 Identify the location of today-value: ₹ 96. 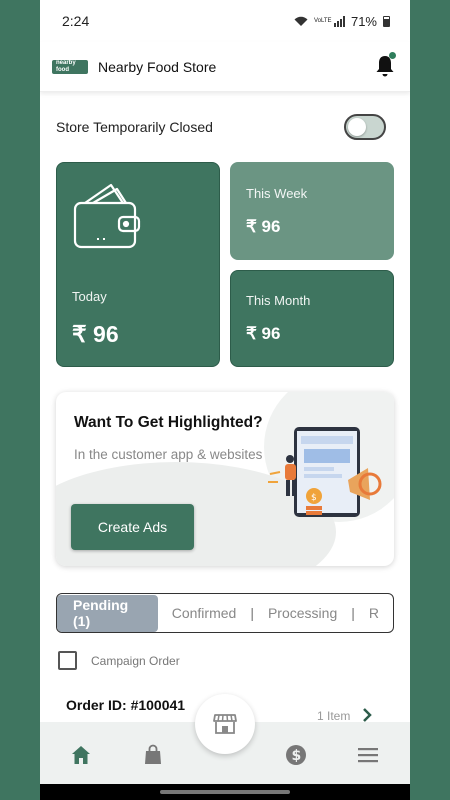
(95, 334).